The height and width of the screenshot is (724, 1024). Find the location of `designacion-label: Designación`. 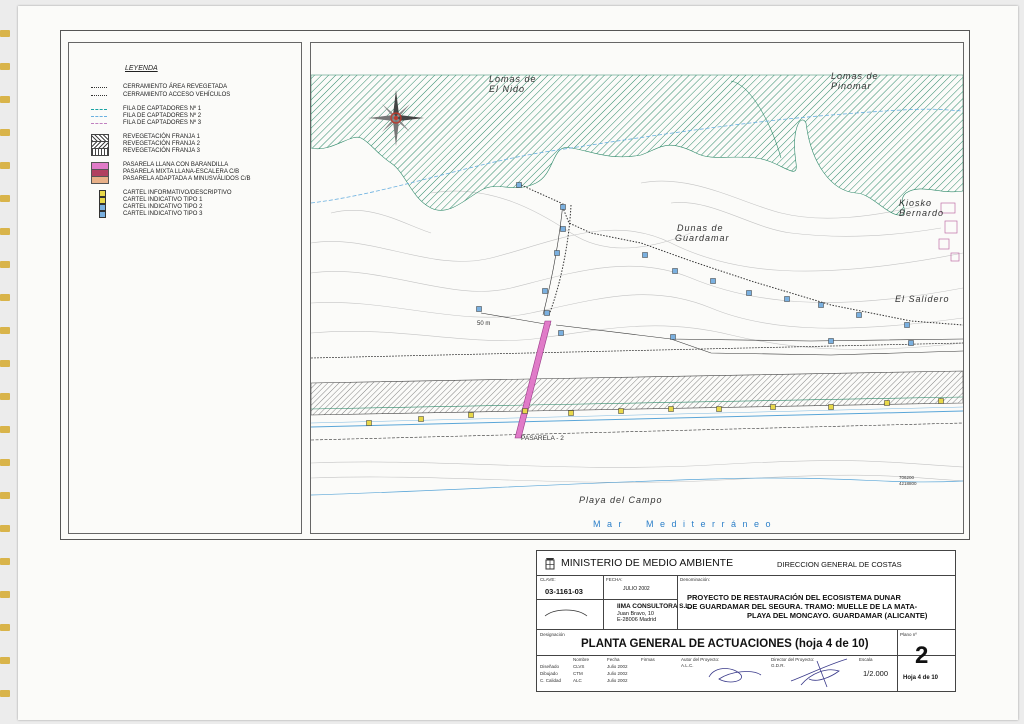

designacion-label: Designación is located at coordinates (552, 634).